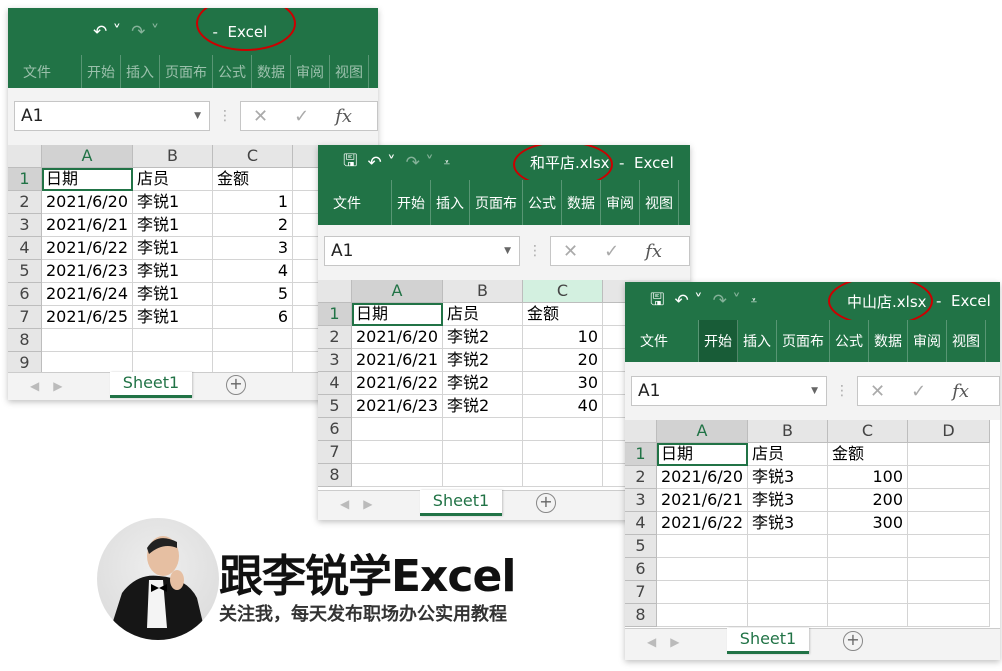 The image size is (1002, 671). What do you see at coordinates (335, 337) in the screenshot?
I see `row-header: 2` at bounding box center [335, 337].